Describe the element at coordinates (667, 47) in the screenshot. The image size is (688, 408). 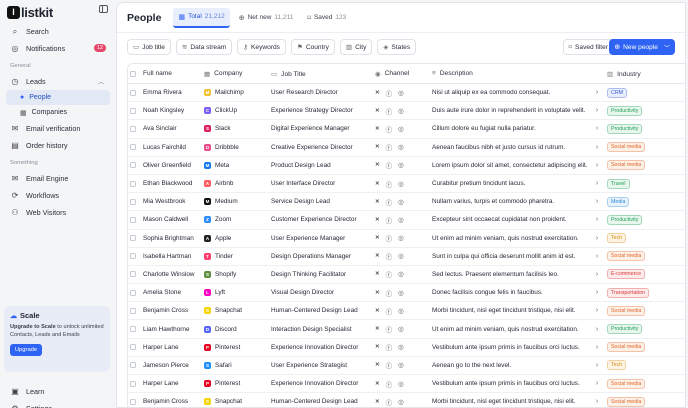
I see `chevron-down-icon: ﹀` at that location.